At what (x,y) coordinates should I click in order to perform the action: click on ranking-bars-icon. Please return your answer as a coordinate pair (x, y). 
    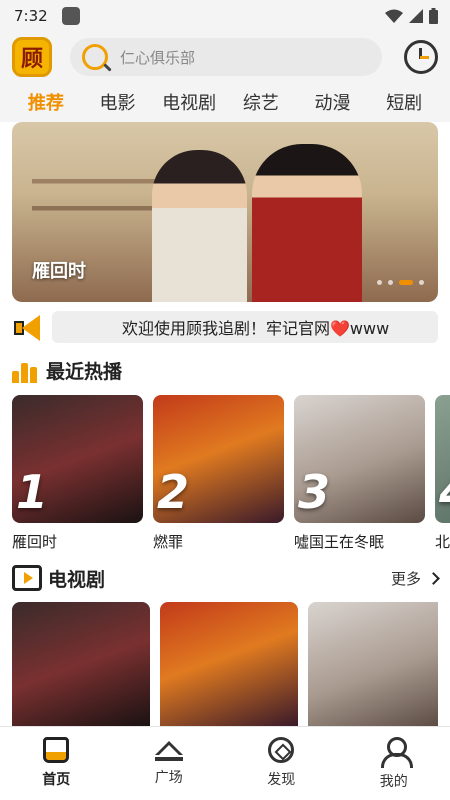
    Looking at the image, I should click on (26, 370).